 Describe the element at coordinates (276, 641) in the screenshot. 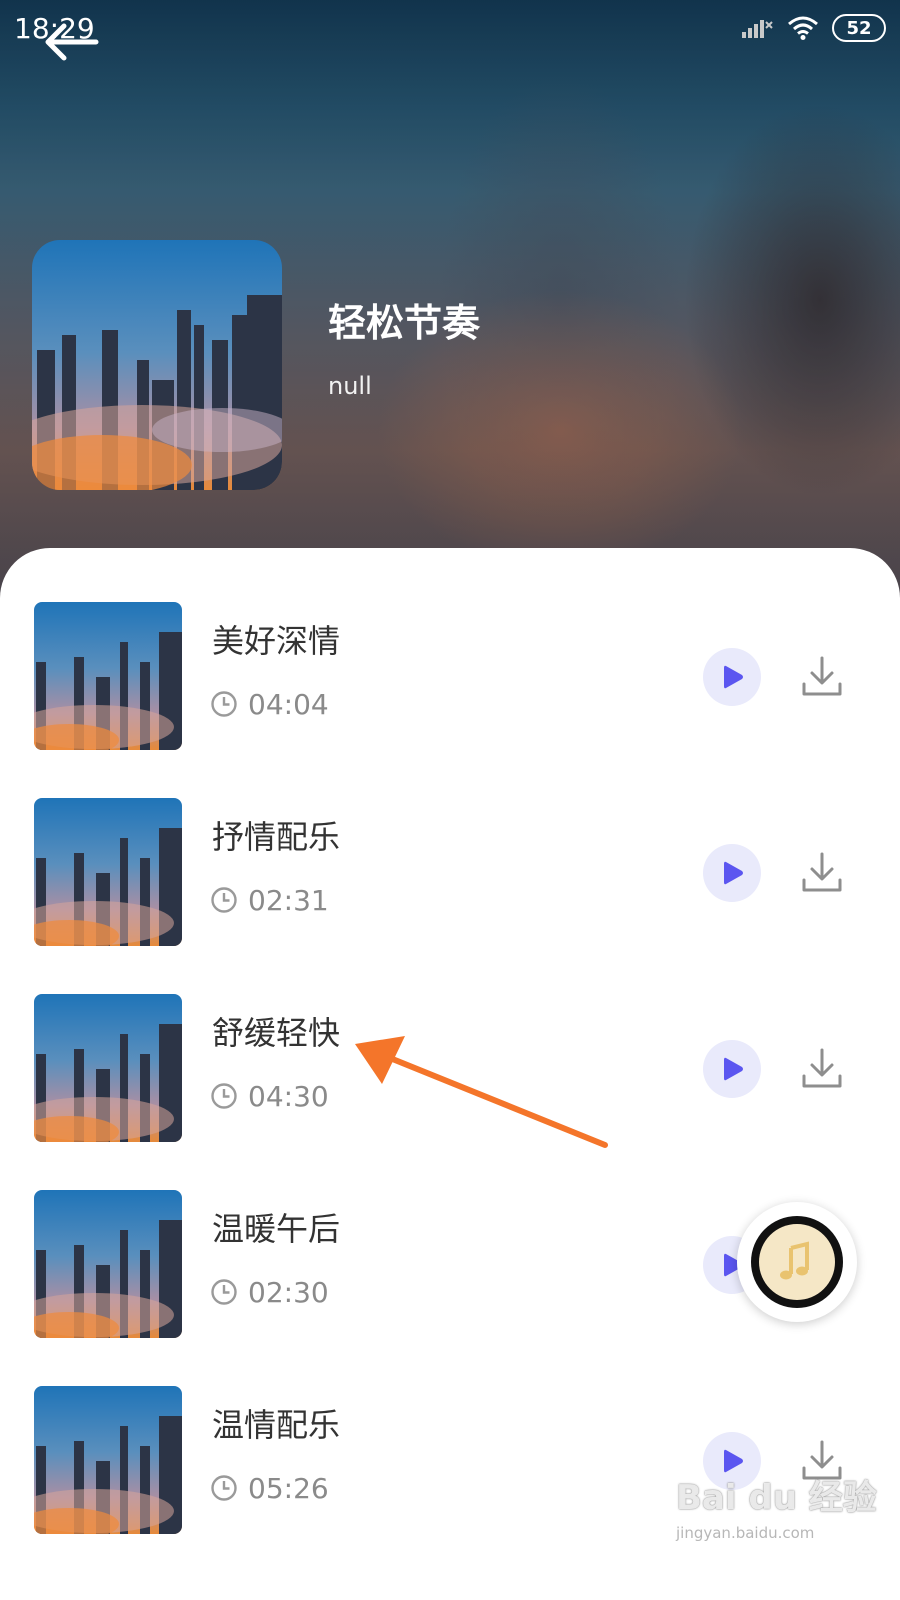

I see `song-title: 美好深情` at that location.